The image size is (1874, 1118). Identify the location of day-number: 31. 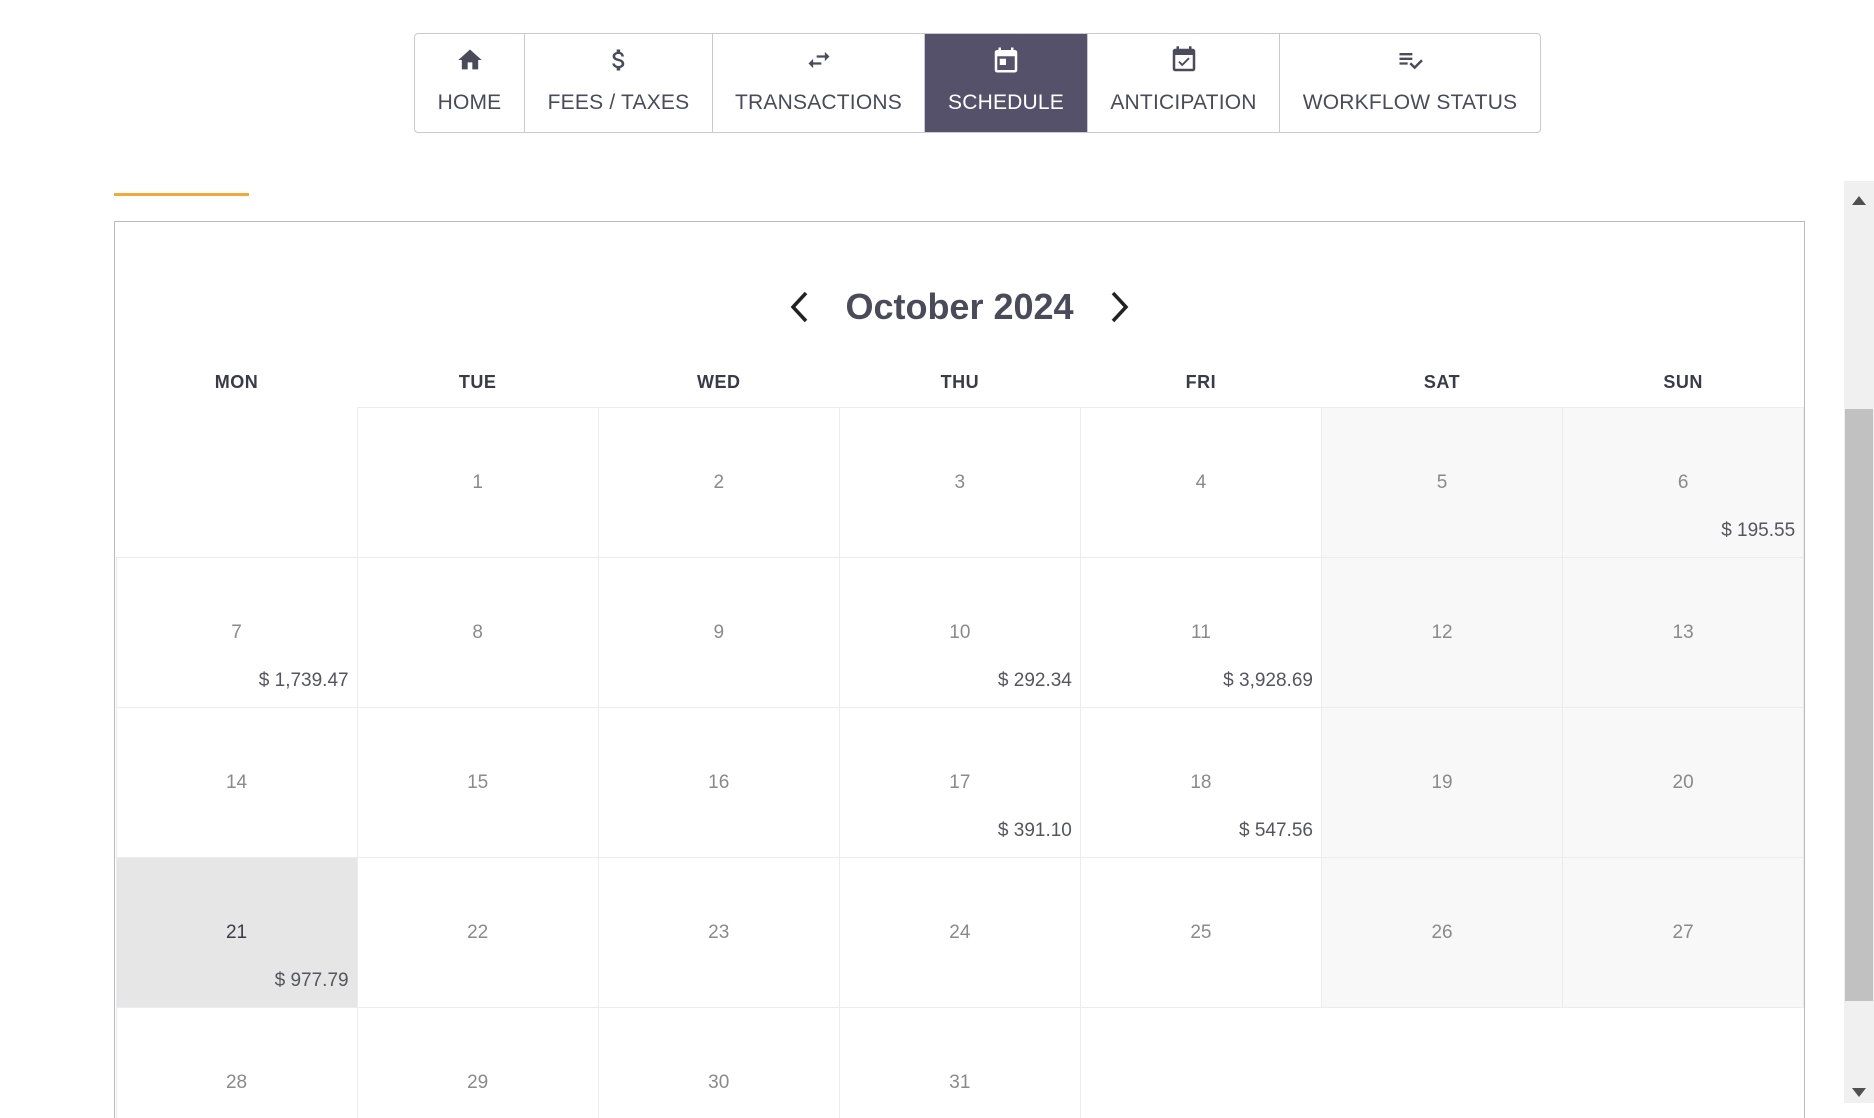
(960, 1082).